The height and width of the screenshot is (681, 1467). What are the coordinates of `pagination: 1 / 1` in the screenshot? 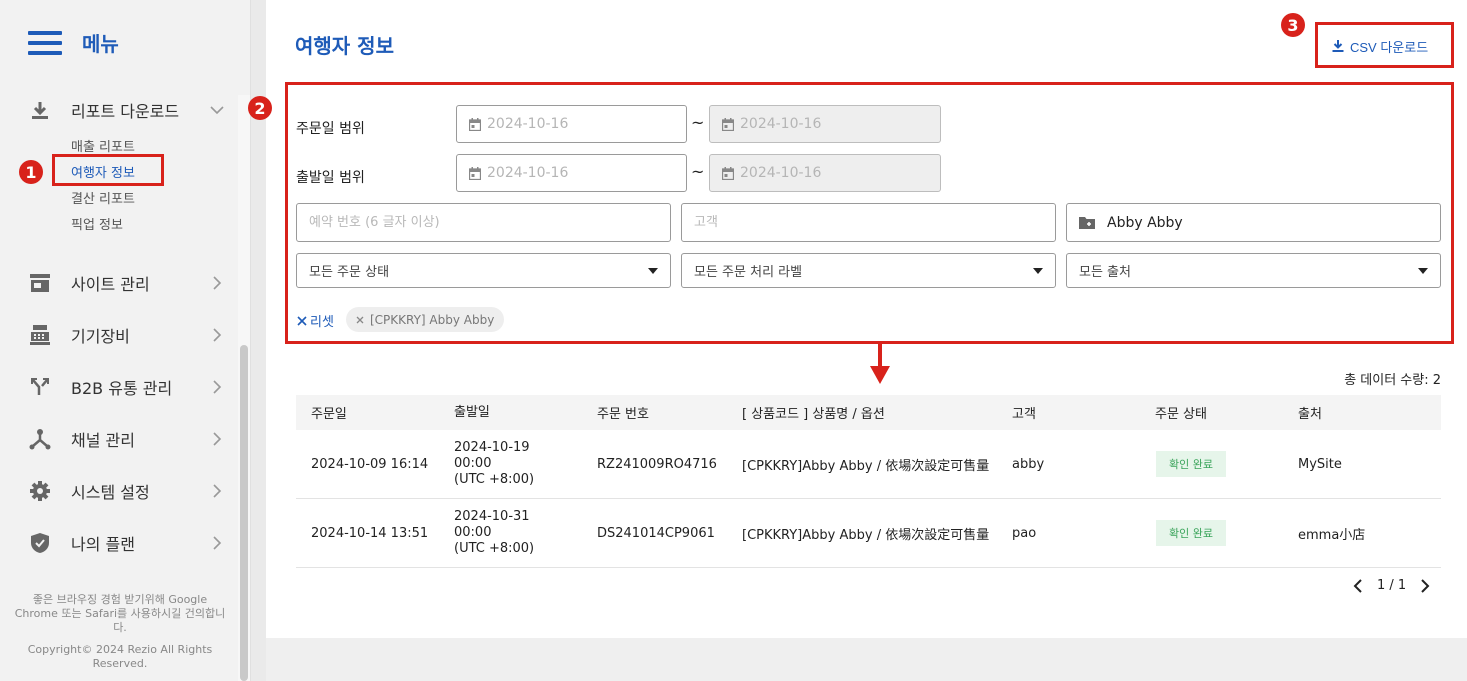 It's located at (1391, 585).